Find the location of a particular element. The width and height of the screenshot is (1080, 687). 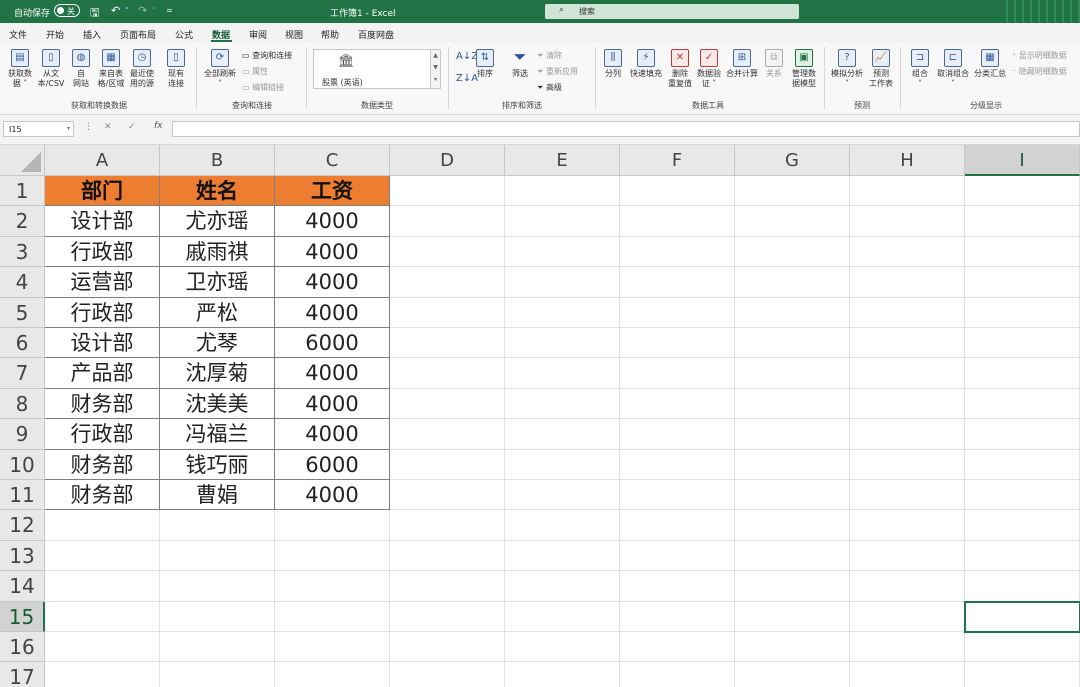

cell-d2 is located at coordinates (447, 221).